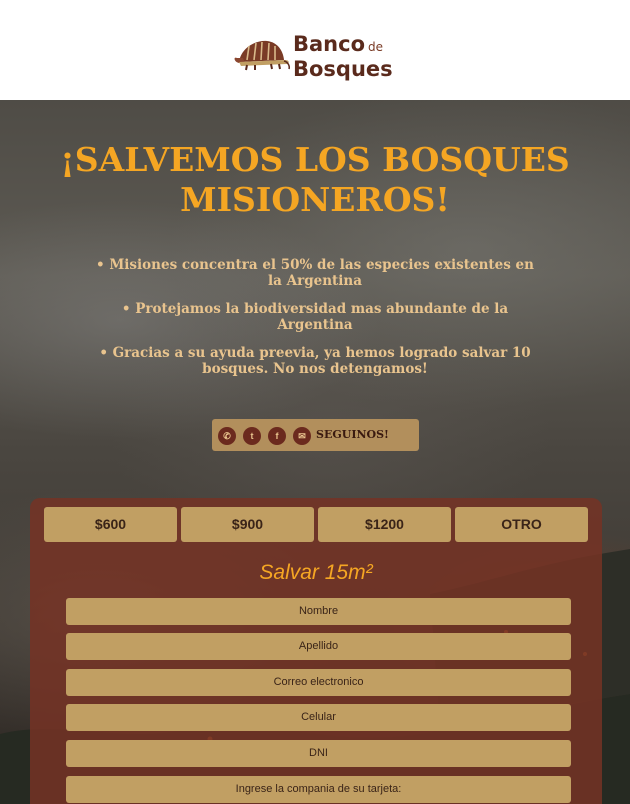 The image size is (630, 804). I want to click on logo: Banco de Bosques, so click(318, 58).